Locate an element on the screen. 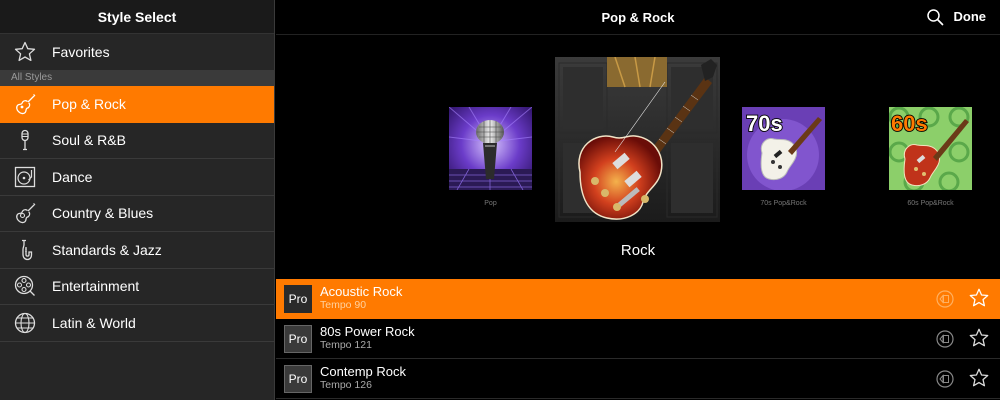  header-bar: Pop & Rock Done is located at coordinates (638, 17).